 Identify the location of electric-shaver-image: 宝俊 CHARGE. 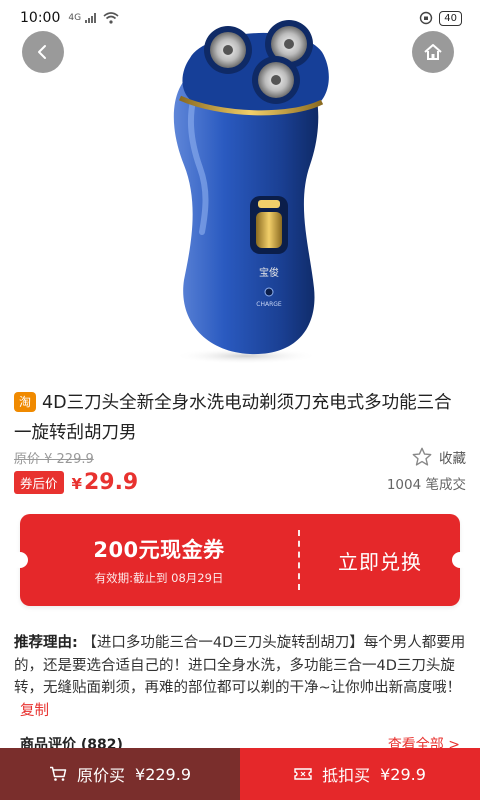
(251, 192).